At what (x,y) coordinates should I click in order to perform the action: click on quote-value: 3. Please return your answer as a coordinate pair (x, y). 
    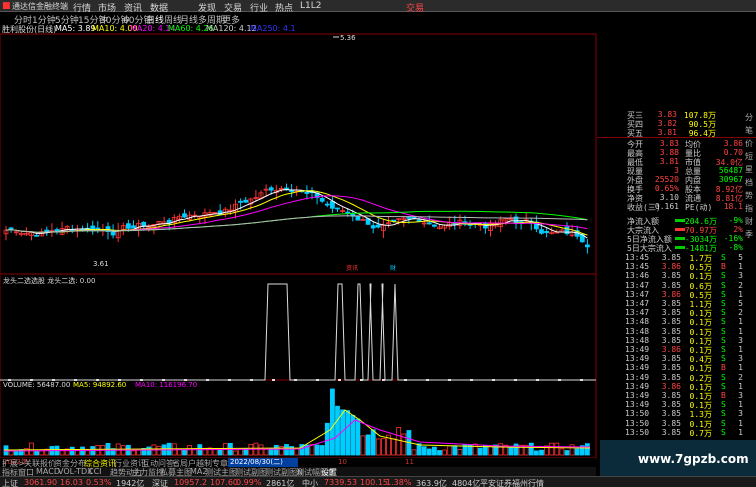
    Looking at the image, I should click on (676, 170).